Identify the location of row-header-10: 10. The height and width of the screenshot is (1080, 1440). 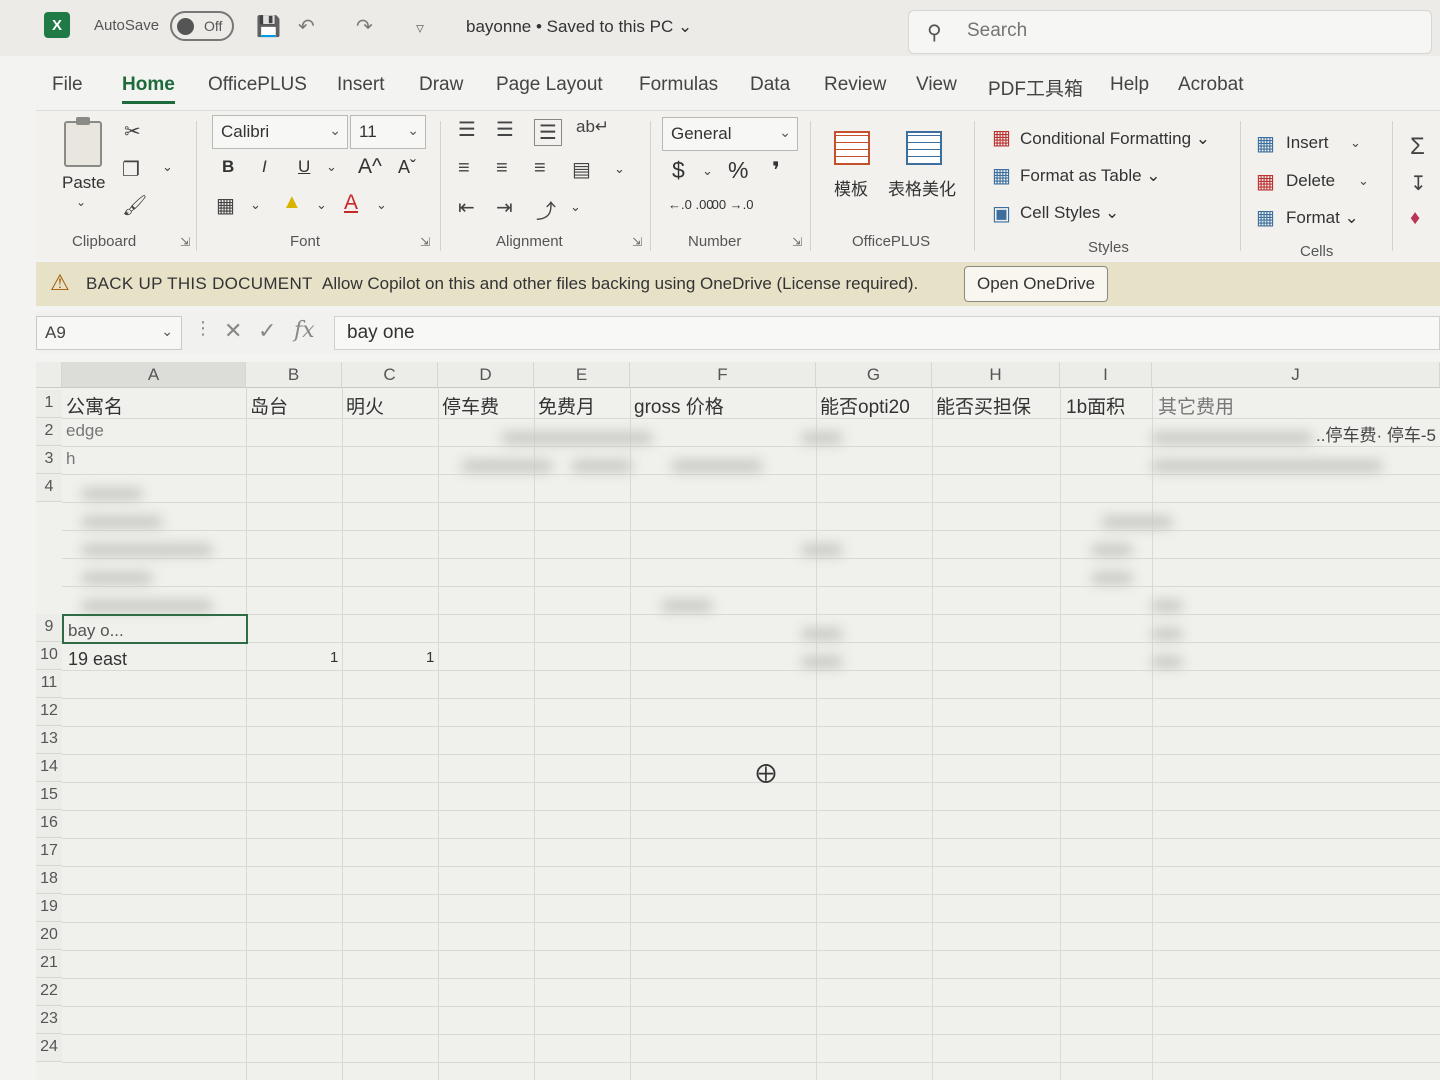
(49, 656).